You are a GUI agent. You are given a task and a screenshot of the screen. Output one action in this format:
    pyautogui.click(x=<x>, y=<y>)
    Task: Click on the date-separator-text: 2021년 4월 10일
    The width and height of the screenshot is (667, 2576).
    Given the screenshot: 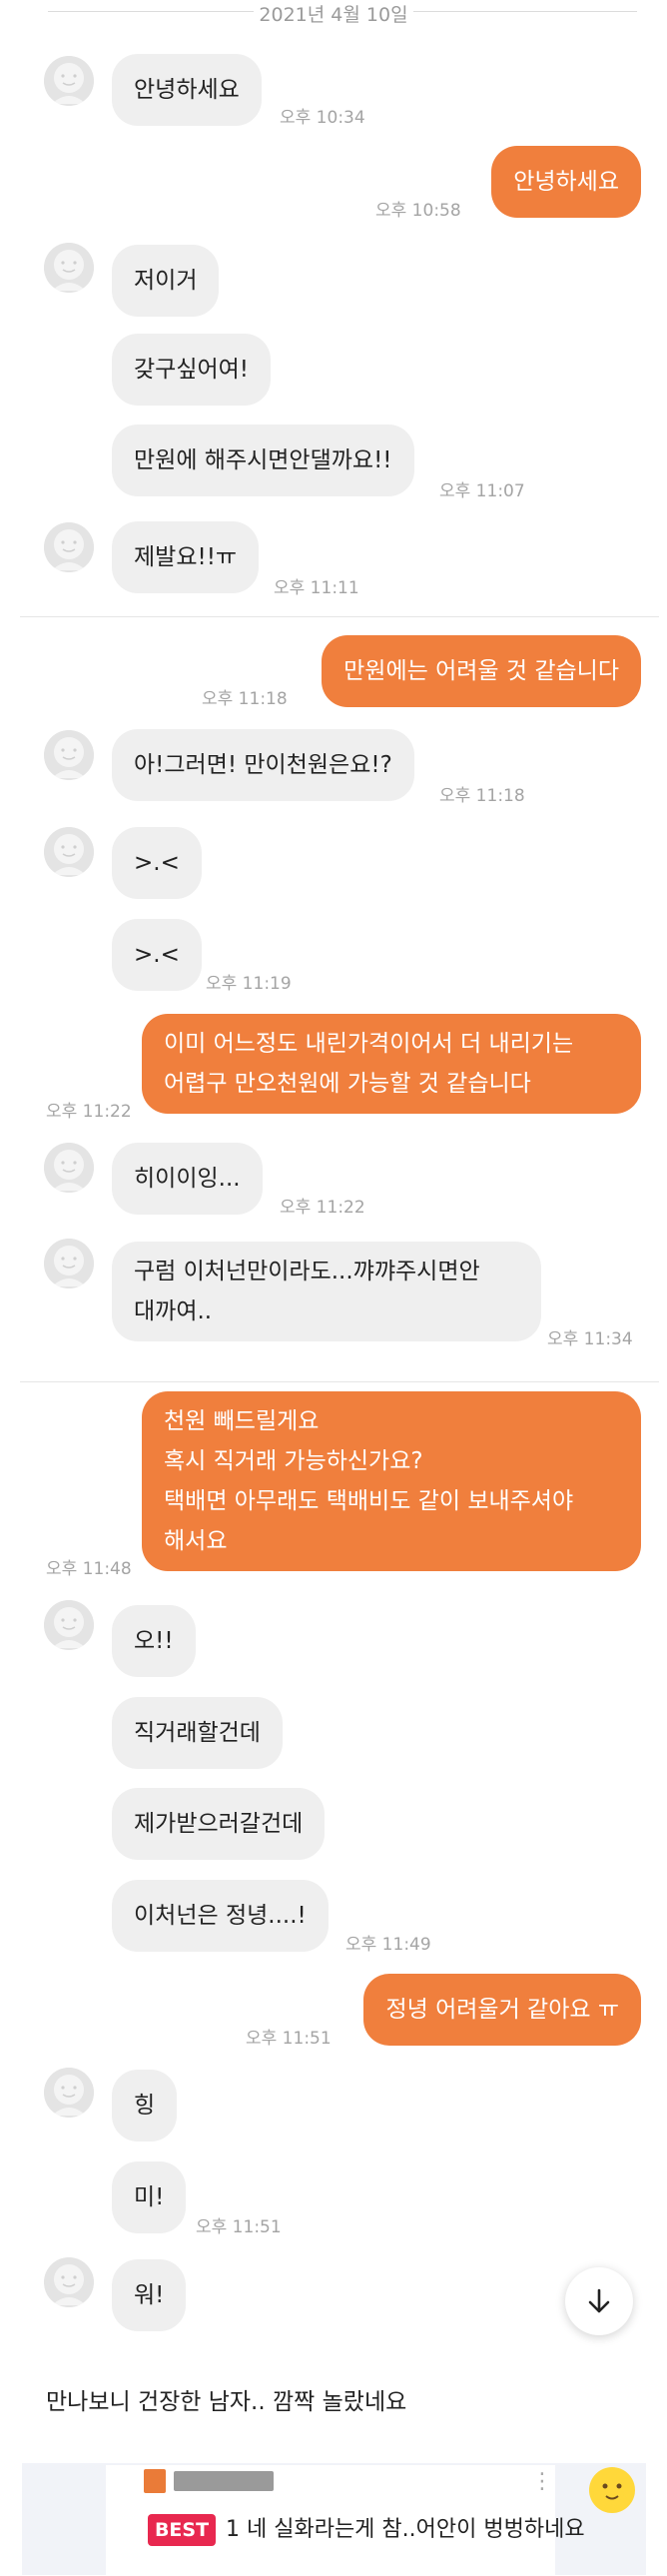 What is the action you would take?
    pyautogui.click(x=333, y=15)
    